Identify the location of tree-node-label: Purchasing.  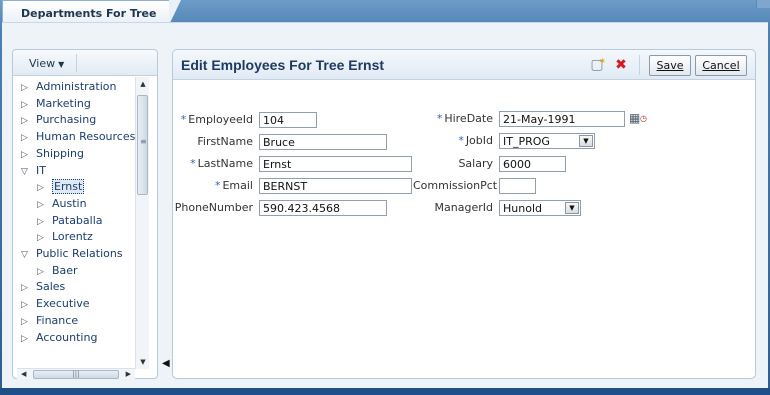
(66, 119).